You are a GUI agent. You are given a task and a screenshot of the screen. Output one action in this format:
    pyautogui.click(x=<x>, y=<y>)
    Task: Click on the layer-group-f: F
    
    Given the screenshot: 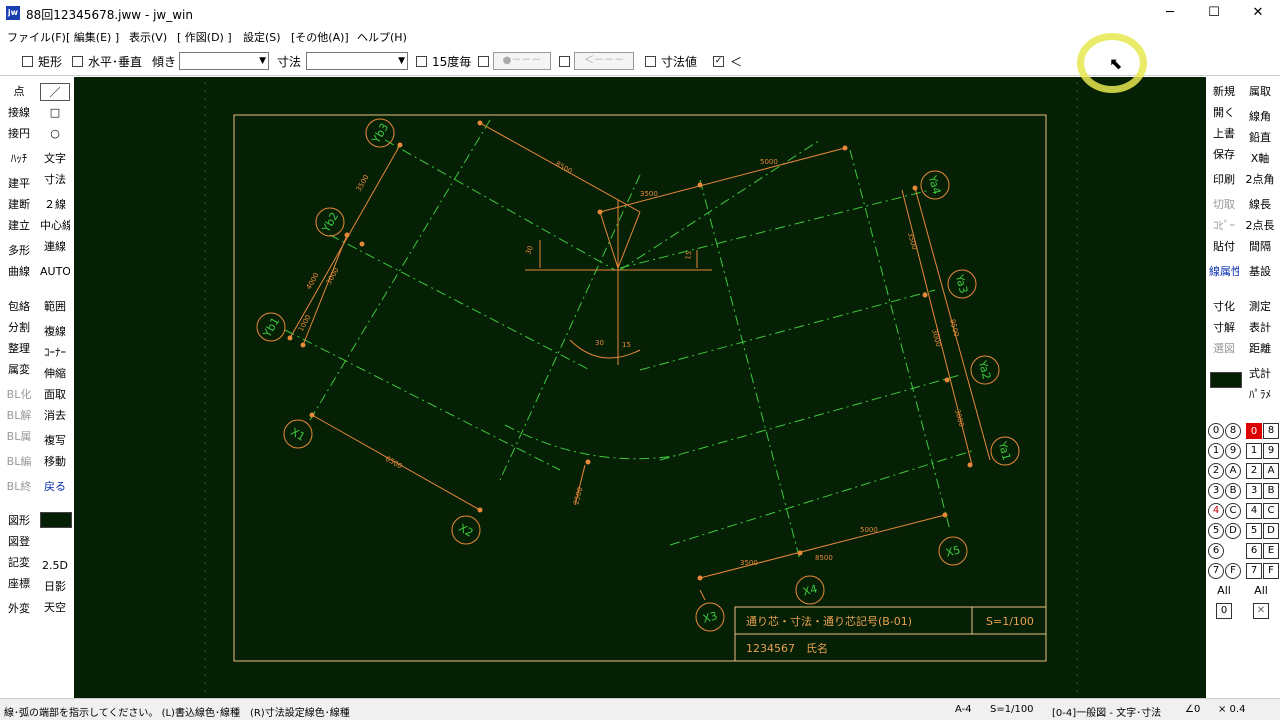 What is the action you would take?
    pyautogui.click(x=1233, y=571)
    